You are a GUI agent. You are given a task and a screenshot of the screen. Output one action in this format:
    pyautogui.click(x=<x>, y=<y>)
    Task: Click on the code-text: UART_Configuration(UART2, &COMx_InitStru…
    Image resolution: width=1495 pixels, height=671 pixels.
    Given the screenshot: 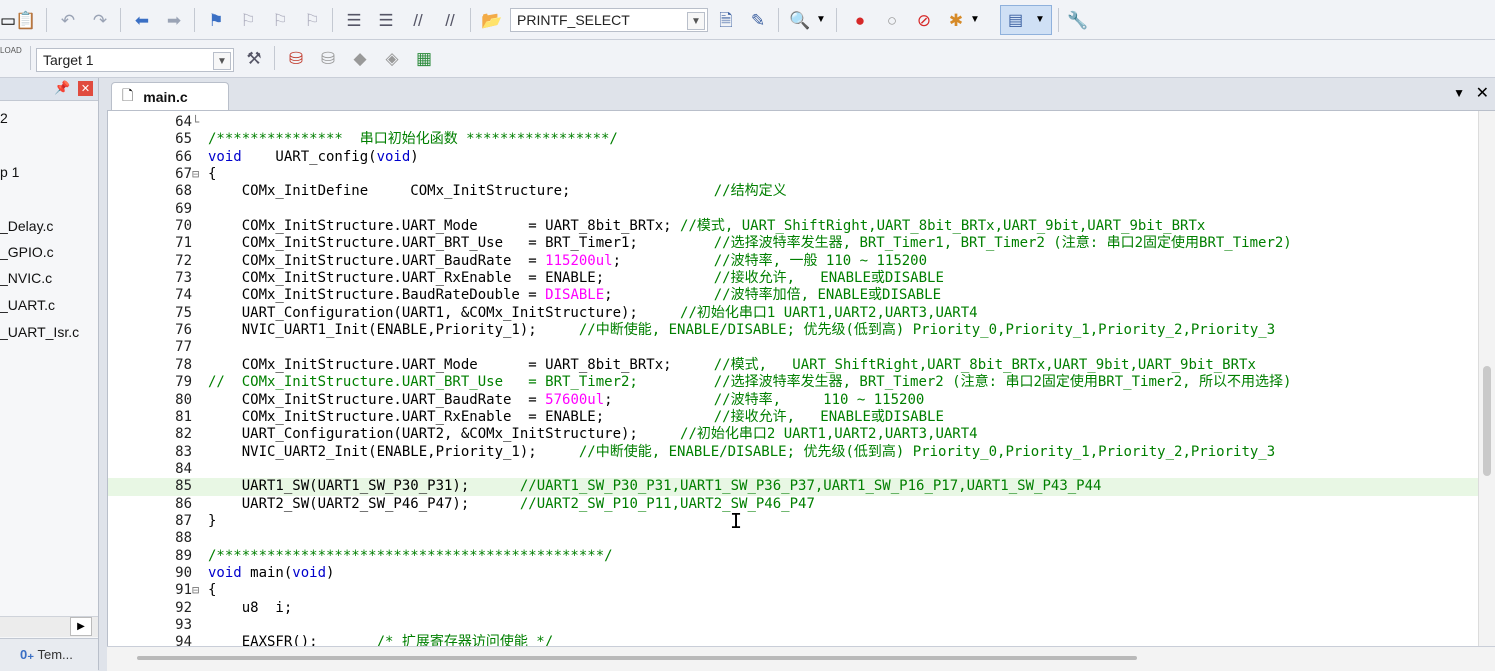 What is the action you would take?
    pyautogui.click(x=593, y=434)
    